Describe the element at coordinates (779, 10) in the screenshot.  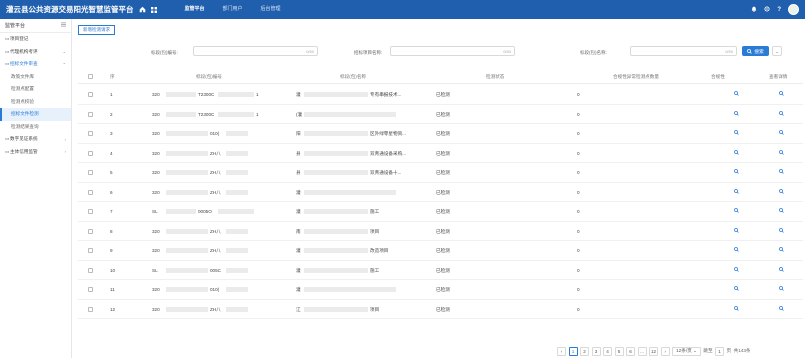
I see `help-icon: ?` at that location.